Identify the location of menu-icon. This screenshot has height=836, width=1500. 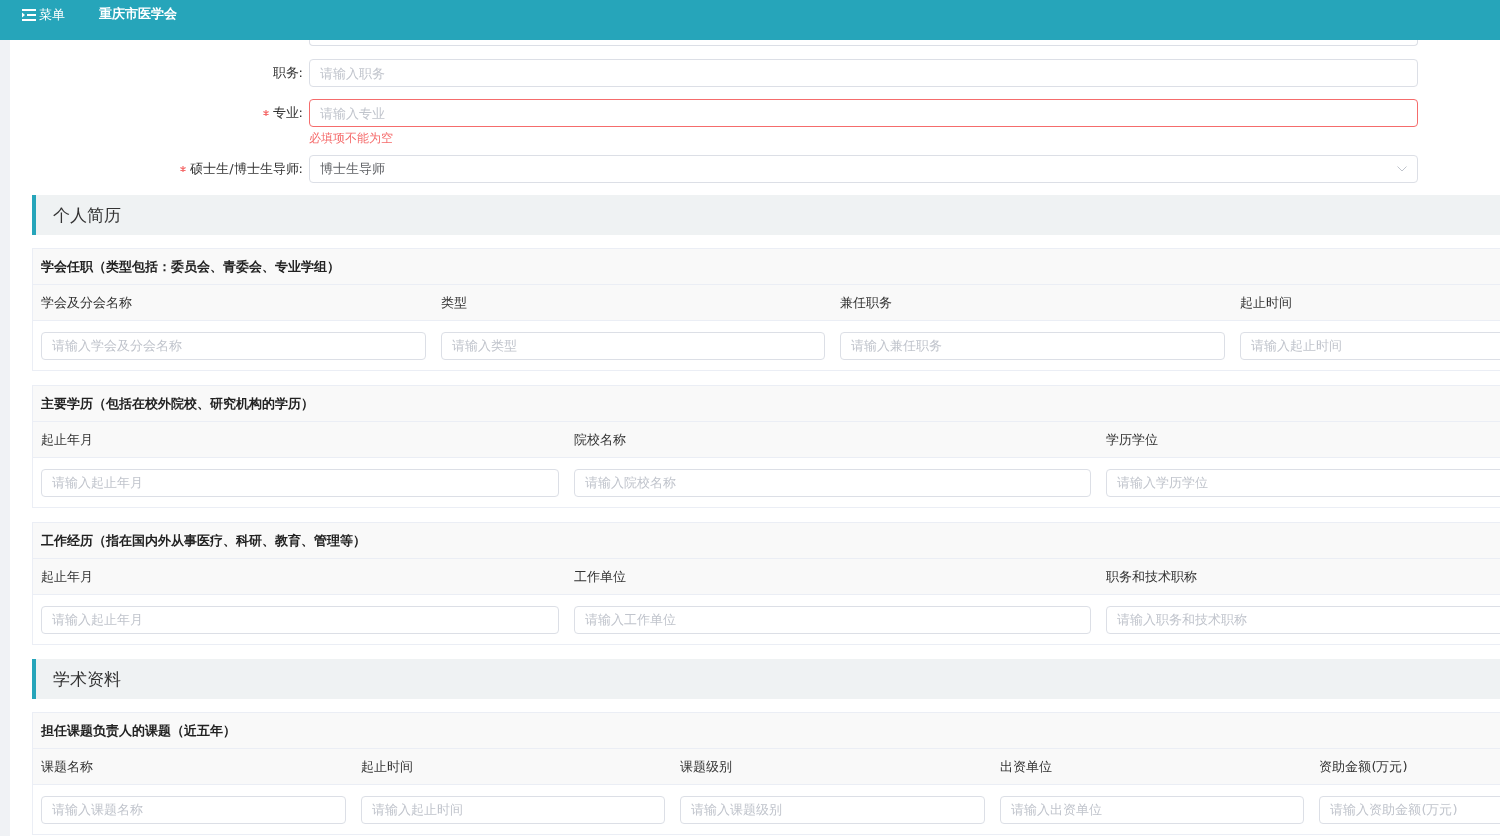
(29, 15).